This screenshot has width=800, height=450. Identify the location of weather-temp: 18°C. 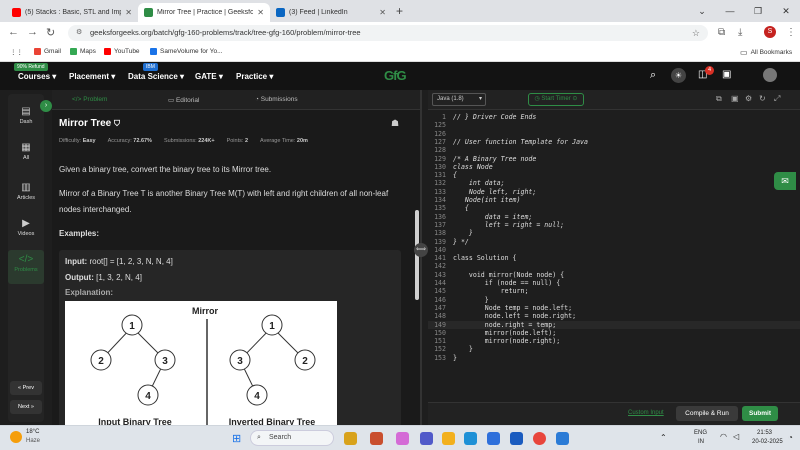
(32, 432).